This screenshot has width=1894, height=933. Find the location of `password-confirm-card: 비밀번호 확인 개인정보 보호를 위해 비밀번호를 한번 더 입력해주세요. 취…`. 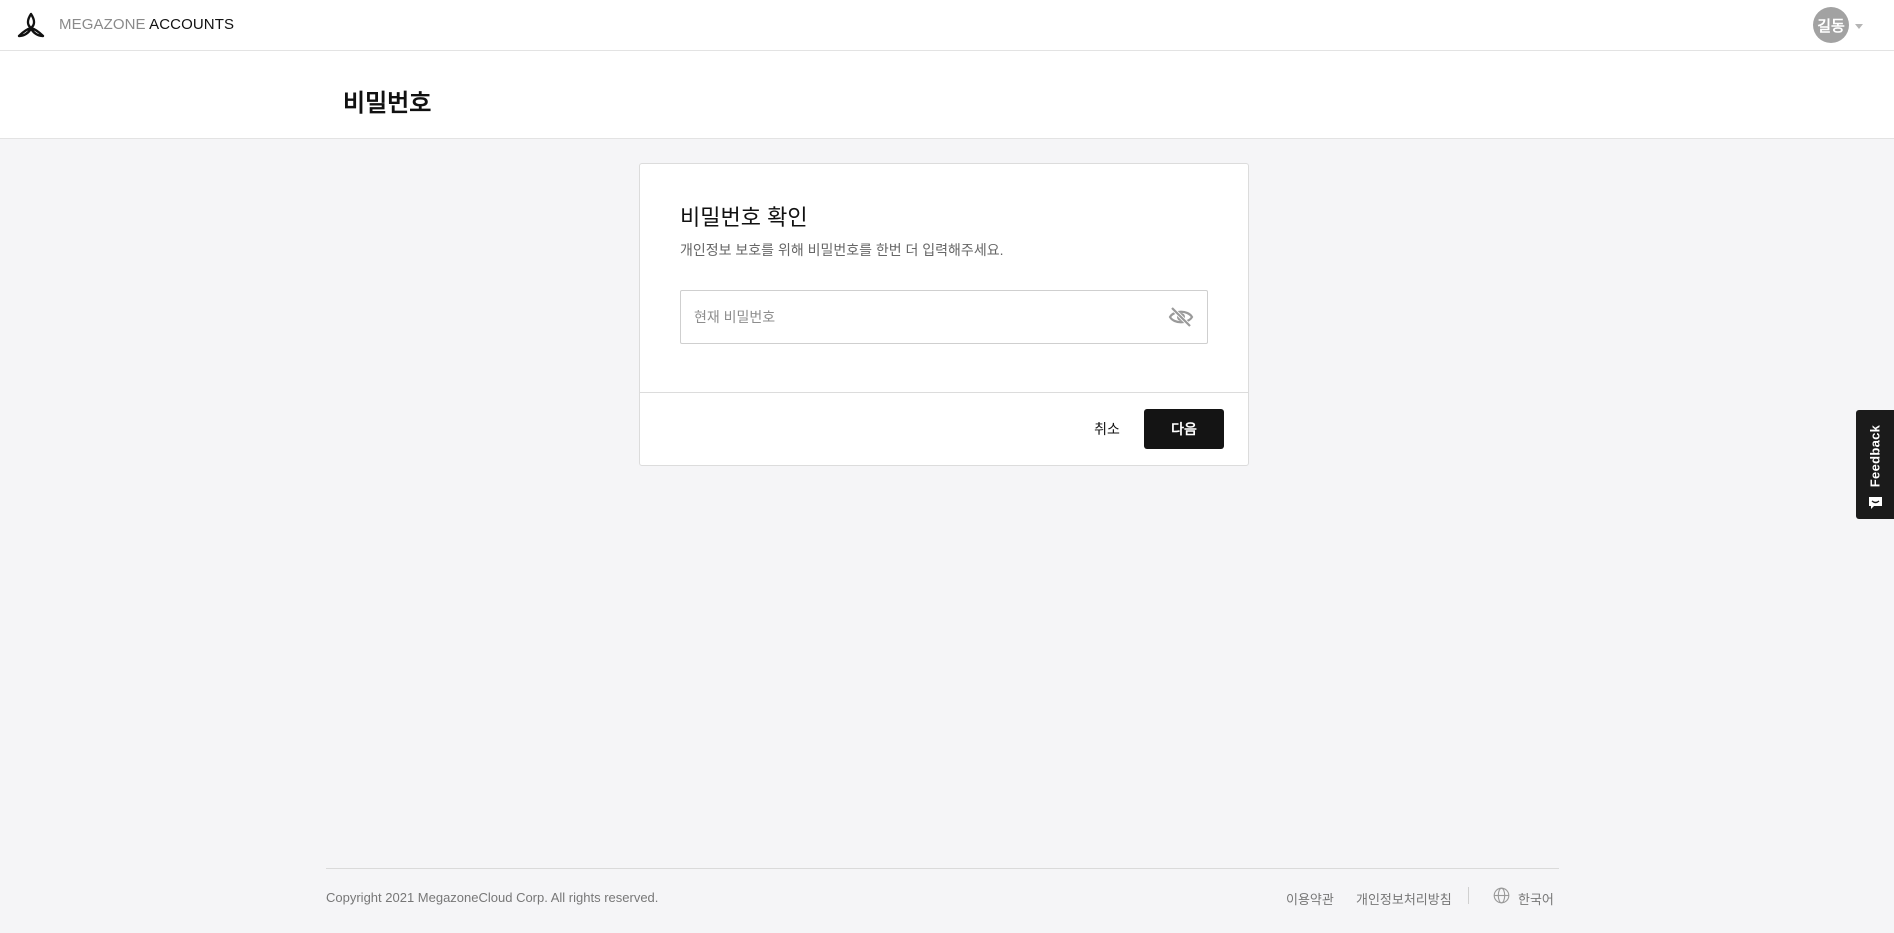

password-confirm-card: 비밀번호 확인 개인정보 보호를 위해 비밀번호를 한번 더 입력해주세요. 취… is located at coordinates (944, 314).